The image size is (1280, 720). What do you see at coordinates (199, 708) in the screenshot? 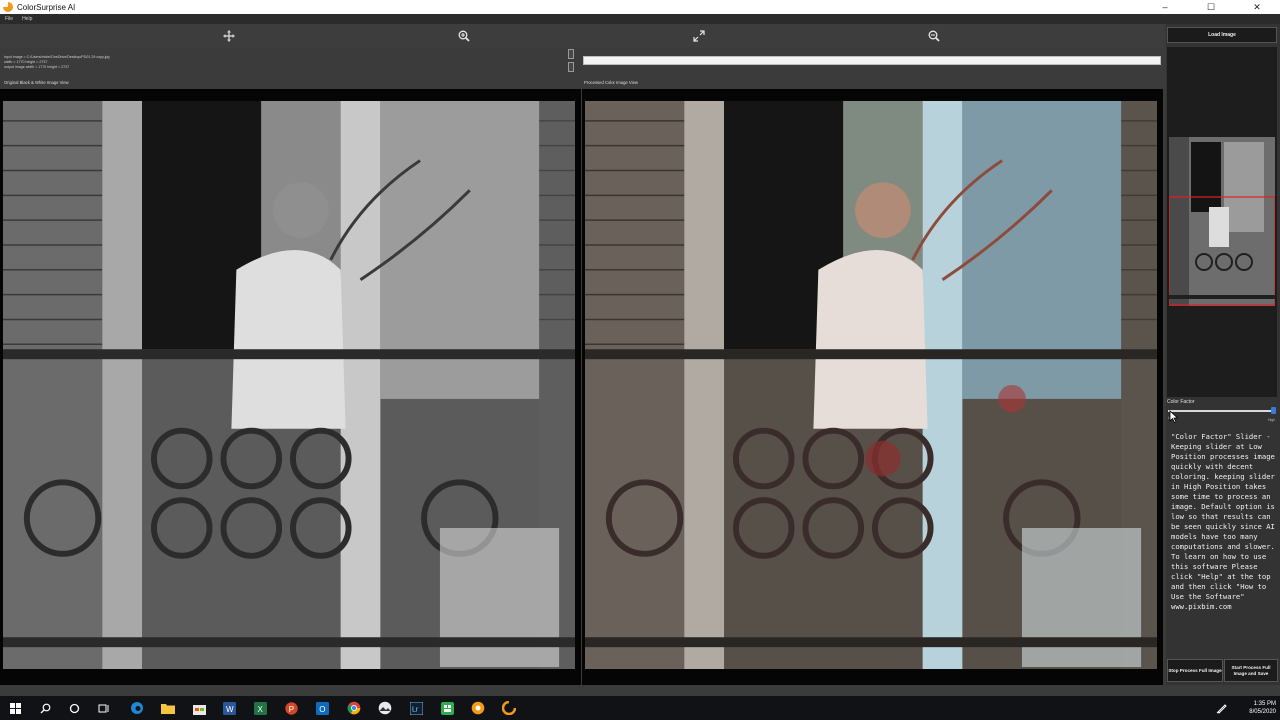
I see `store-icon` at bounding box center [199, 708].